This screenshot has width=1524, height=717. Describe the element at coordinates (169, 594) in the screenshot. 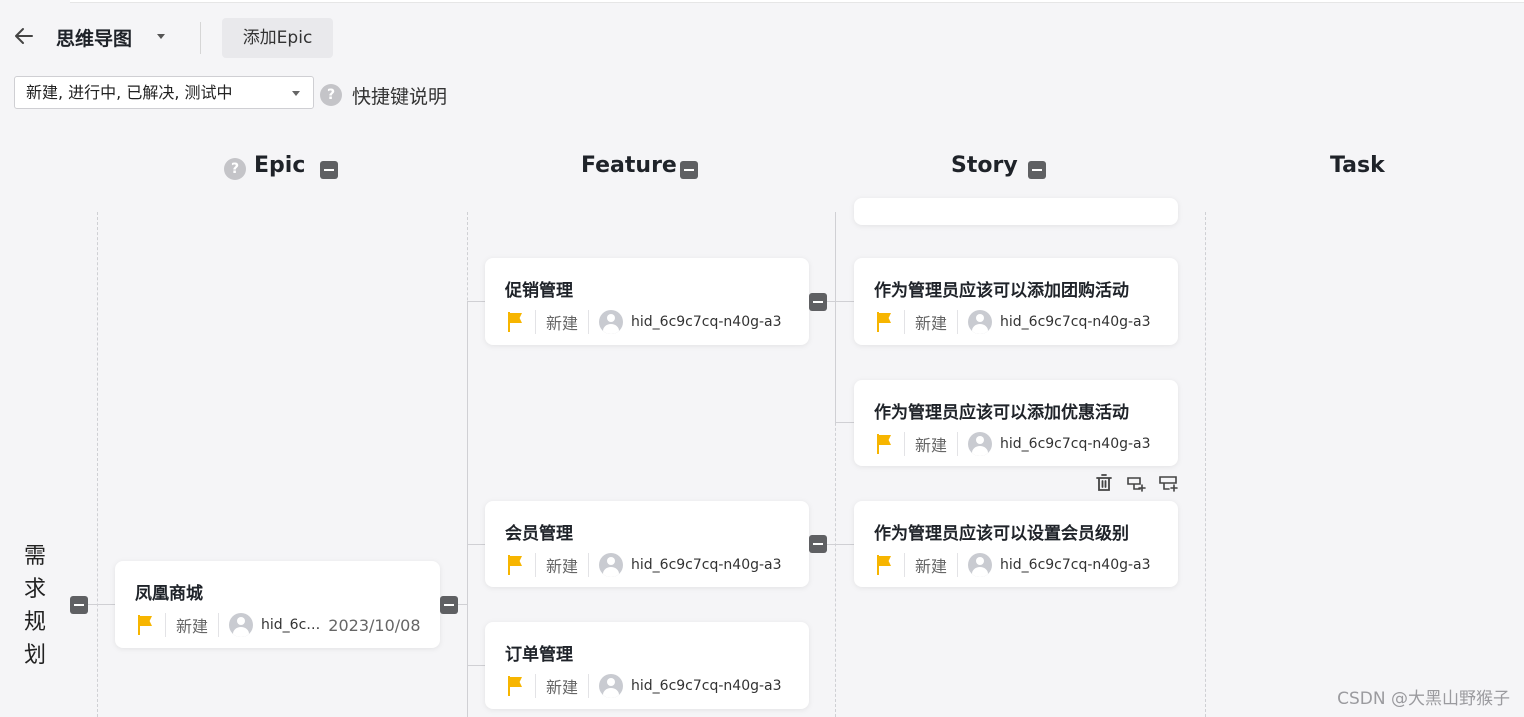

I see `card-title: 凤凰商城` at that location.